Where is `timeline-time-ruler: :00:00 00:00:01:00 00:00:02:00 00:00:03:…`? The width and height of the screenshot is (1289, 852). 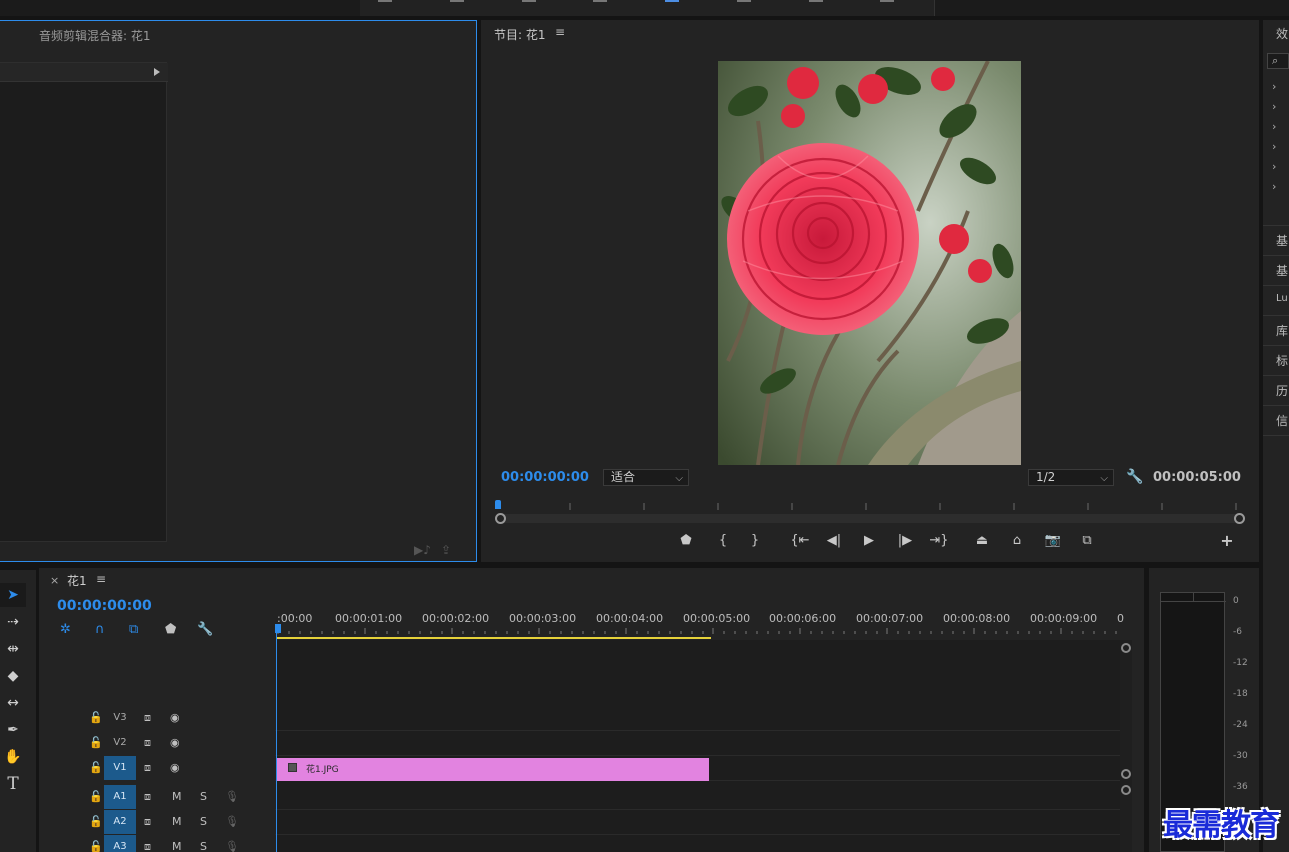
timeline-time-ruler: :00:00 00:00:01:00 00:00:02:00 00:00:03:… is located at coordinates (699, 624).